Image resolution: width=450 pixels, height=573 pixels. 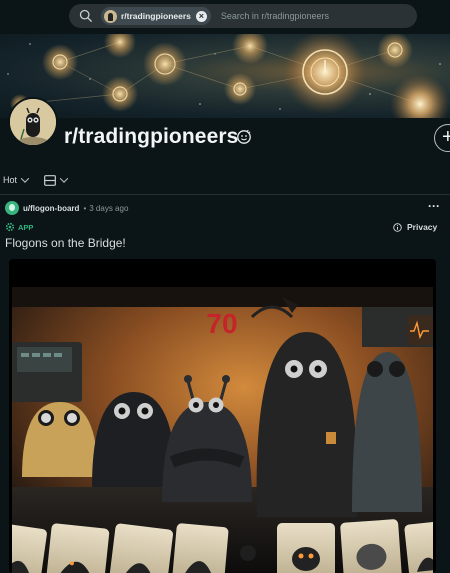 What do you see at coordinates (65, 243) in the screenshot?
I see `post-title: Flogons on the Bridge!` at bounding box center [65, 243].